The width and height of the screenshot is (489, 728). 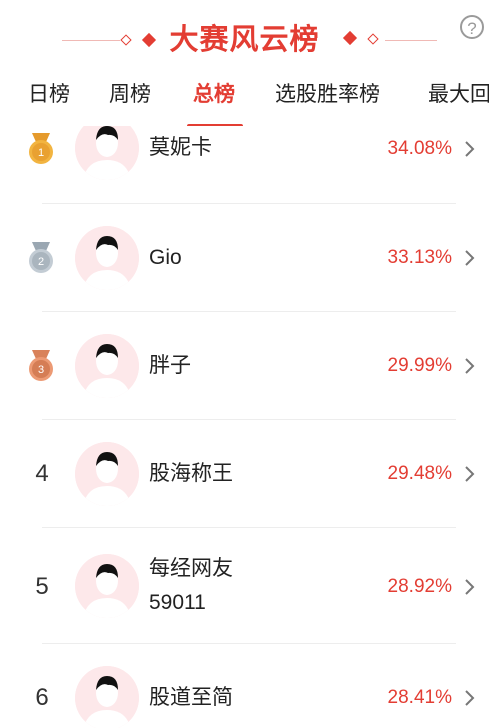 What do you see at coordinates (419, 257) in the screenshot?
I see `win-rate: 33.13%` at bounding box center [419, 257].